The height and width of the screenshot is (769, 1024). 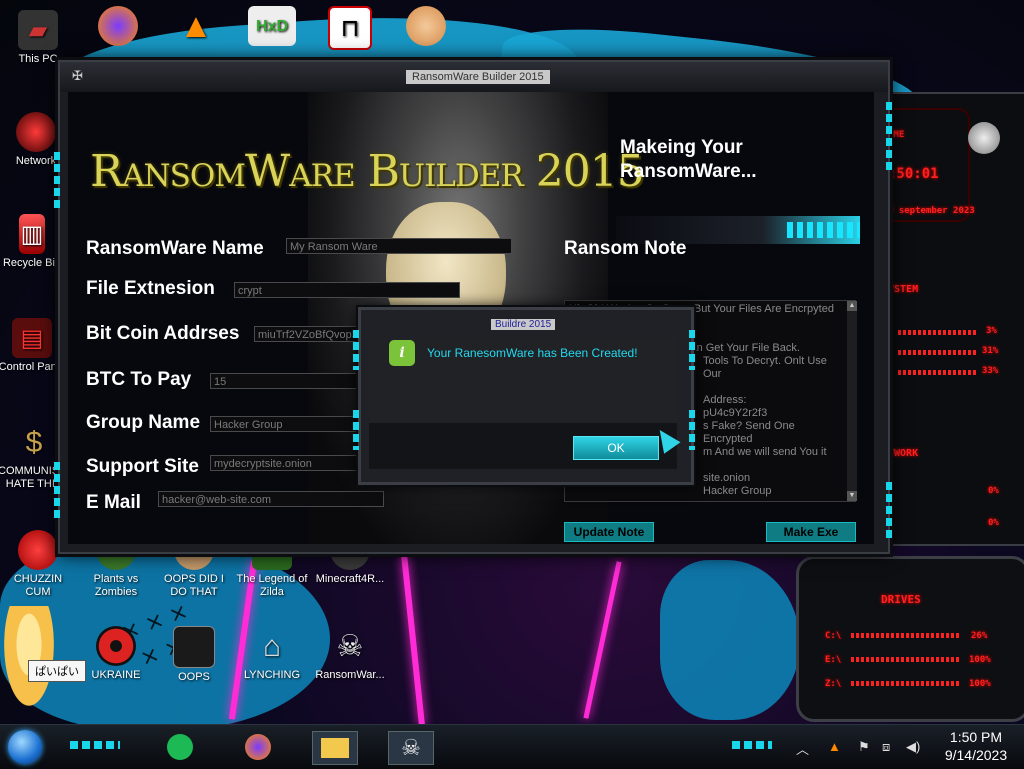 I want to click on desktop-icon-label: Network, so click(x=36, y=161).